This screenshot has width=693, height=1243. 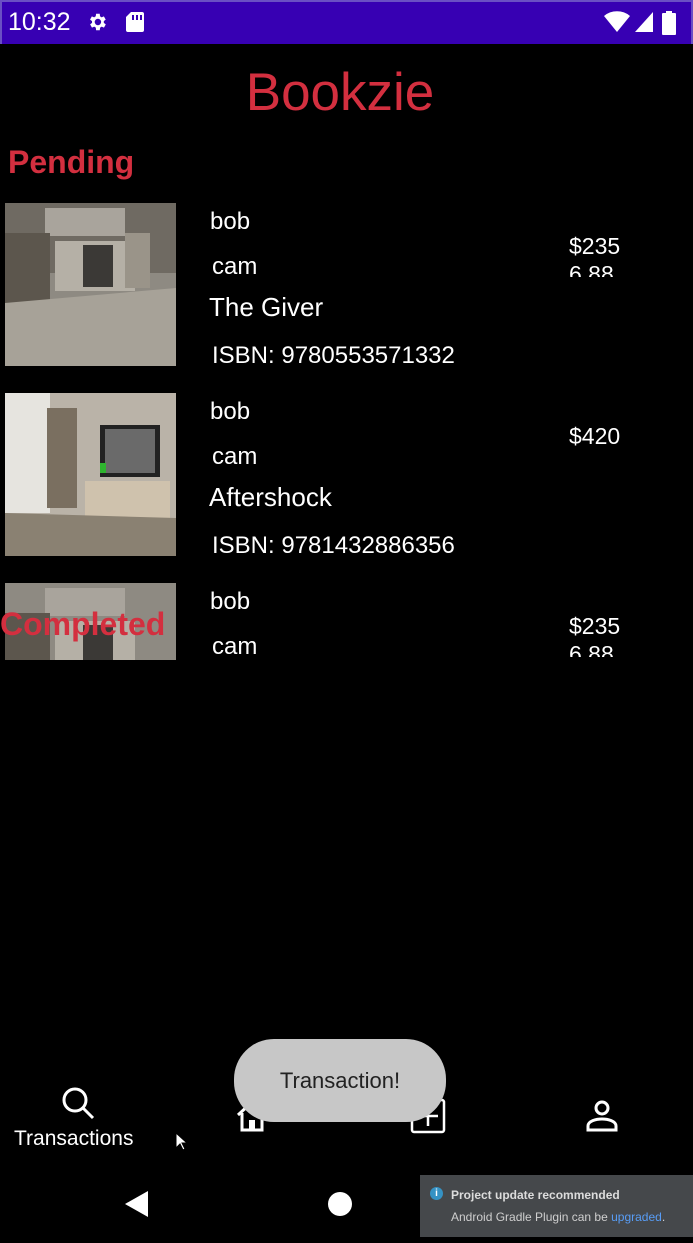 I want to click on notification-body: Android Gradle Plugin can be upgraded., so click(x=558, y=1217).